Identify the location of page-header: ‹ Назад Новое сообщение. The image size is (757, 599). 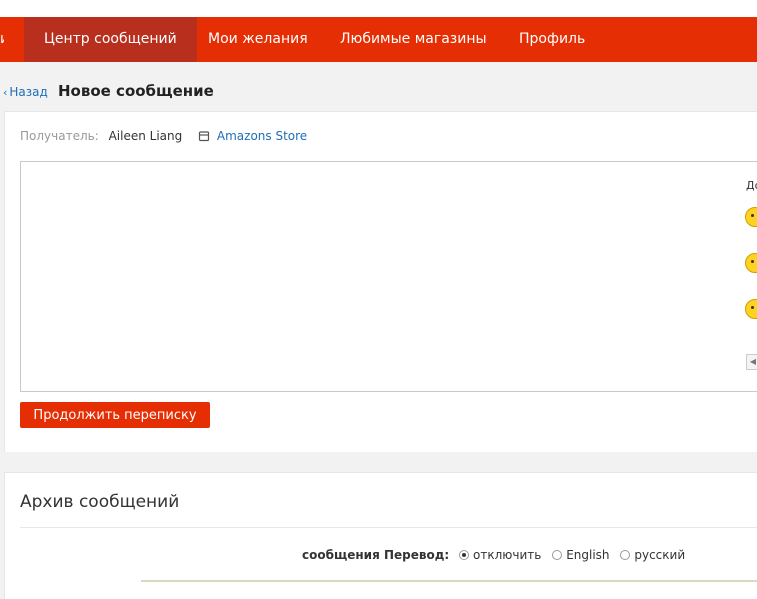
(378, 86).